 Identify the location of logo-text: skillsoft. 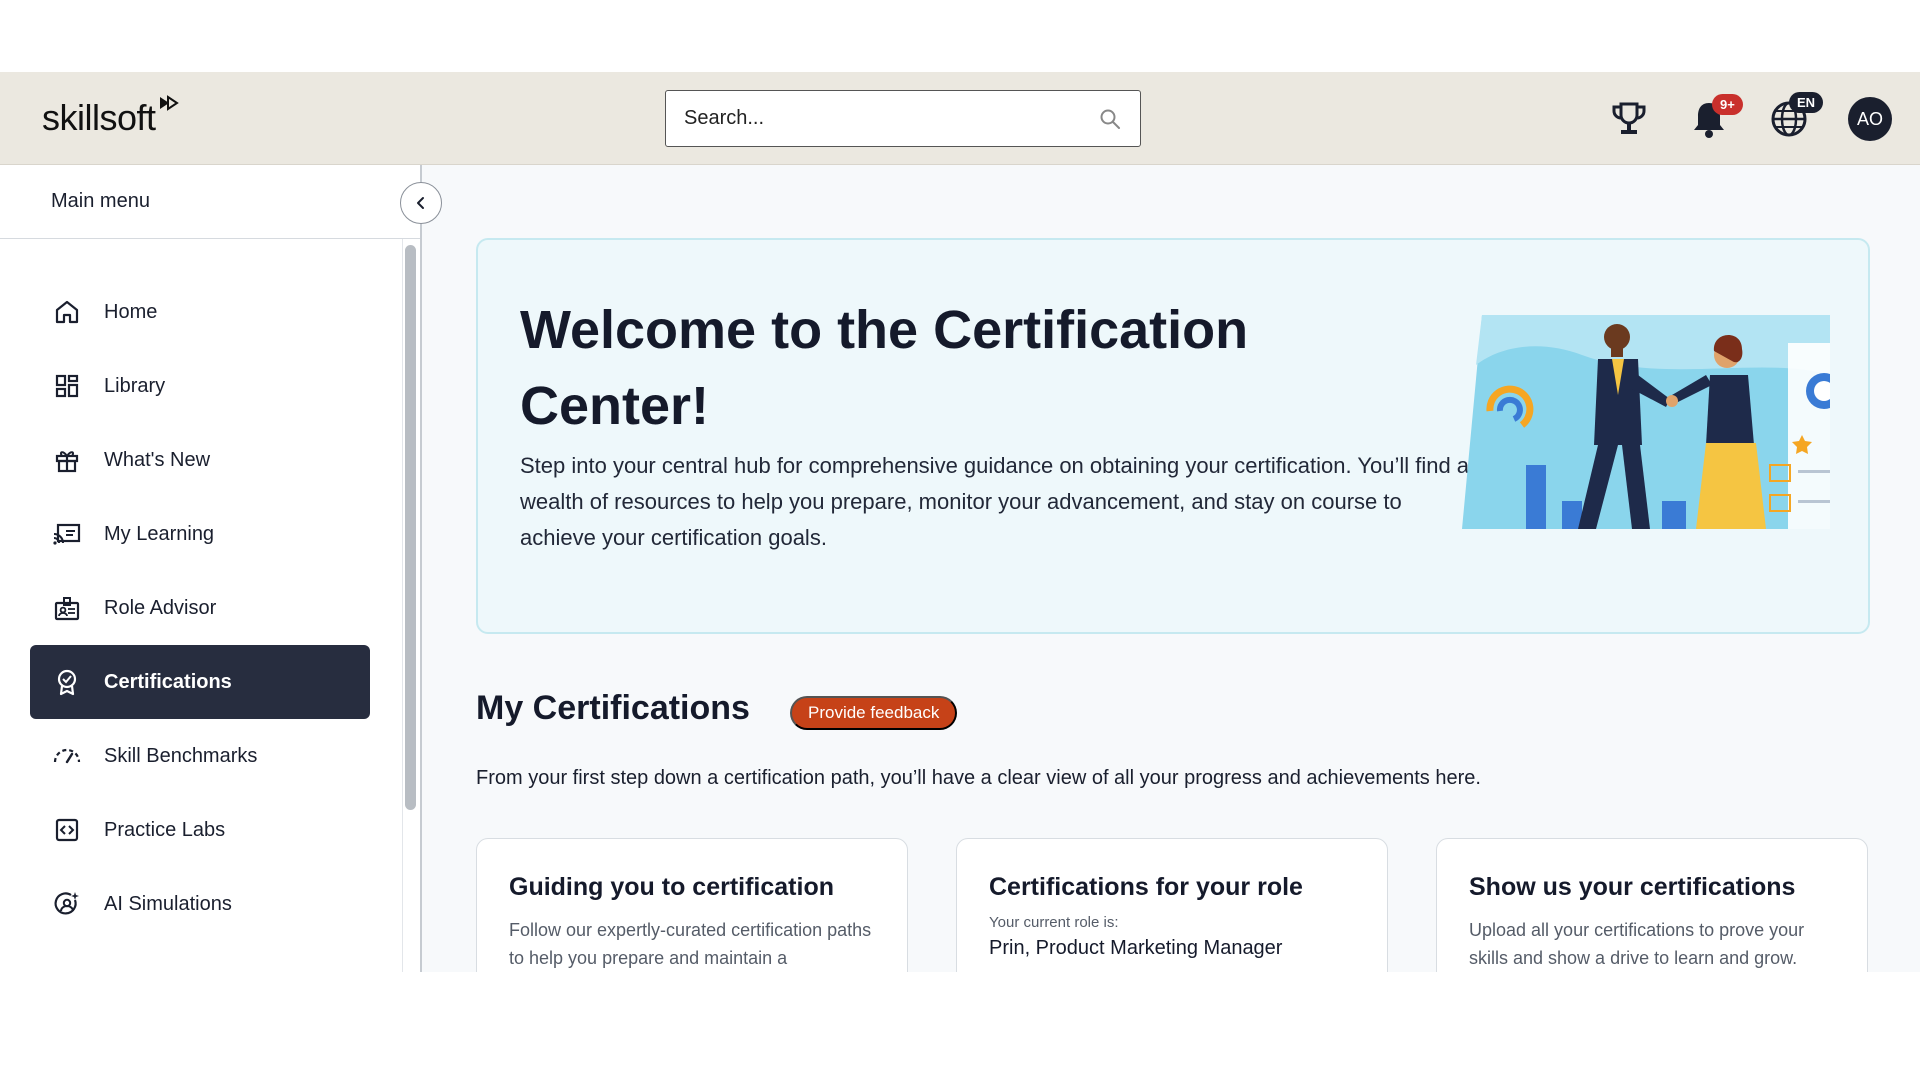
(99, 117).